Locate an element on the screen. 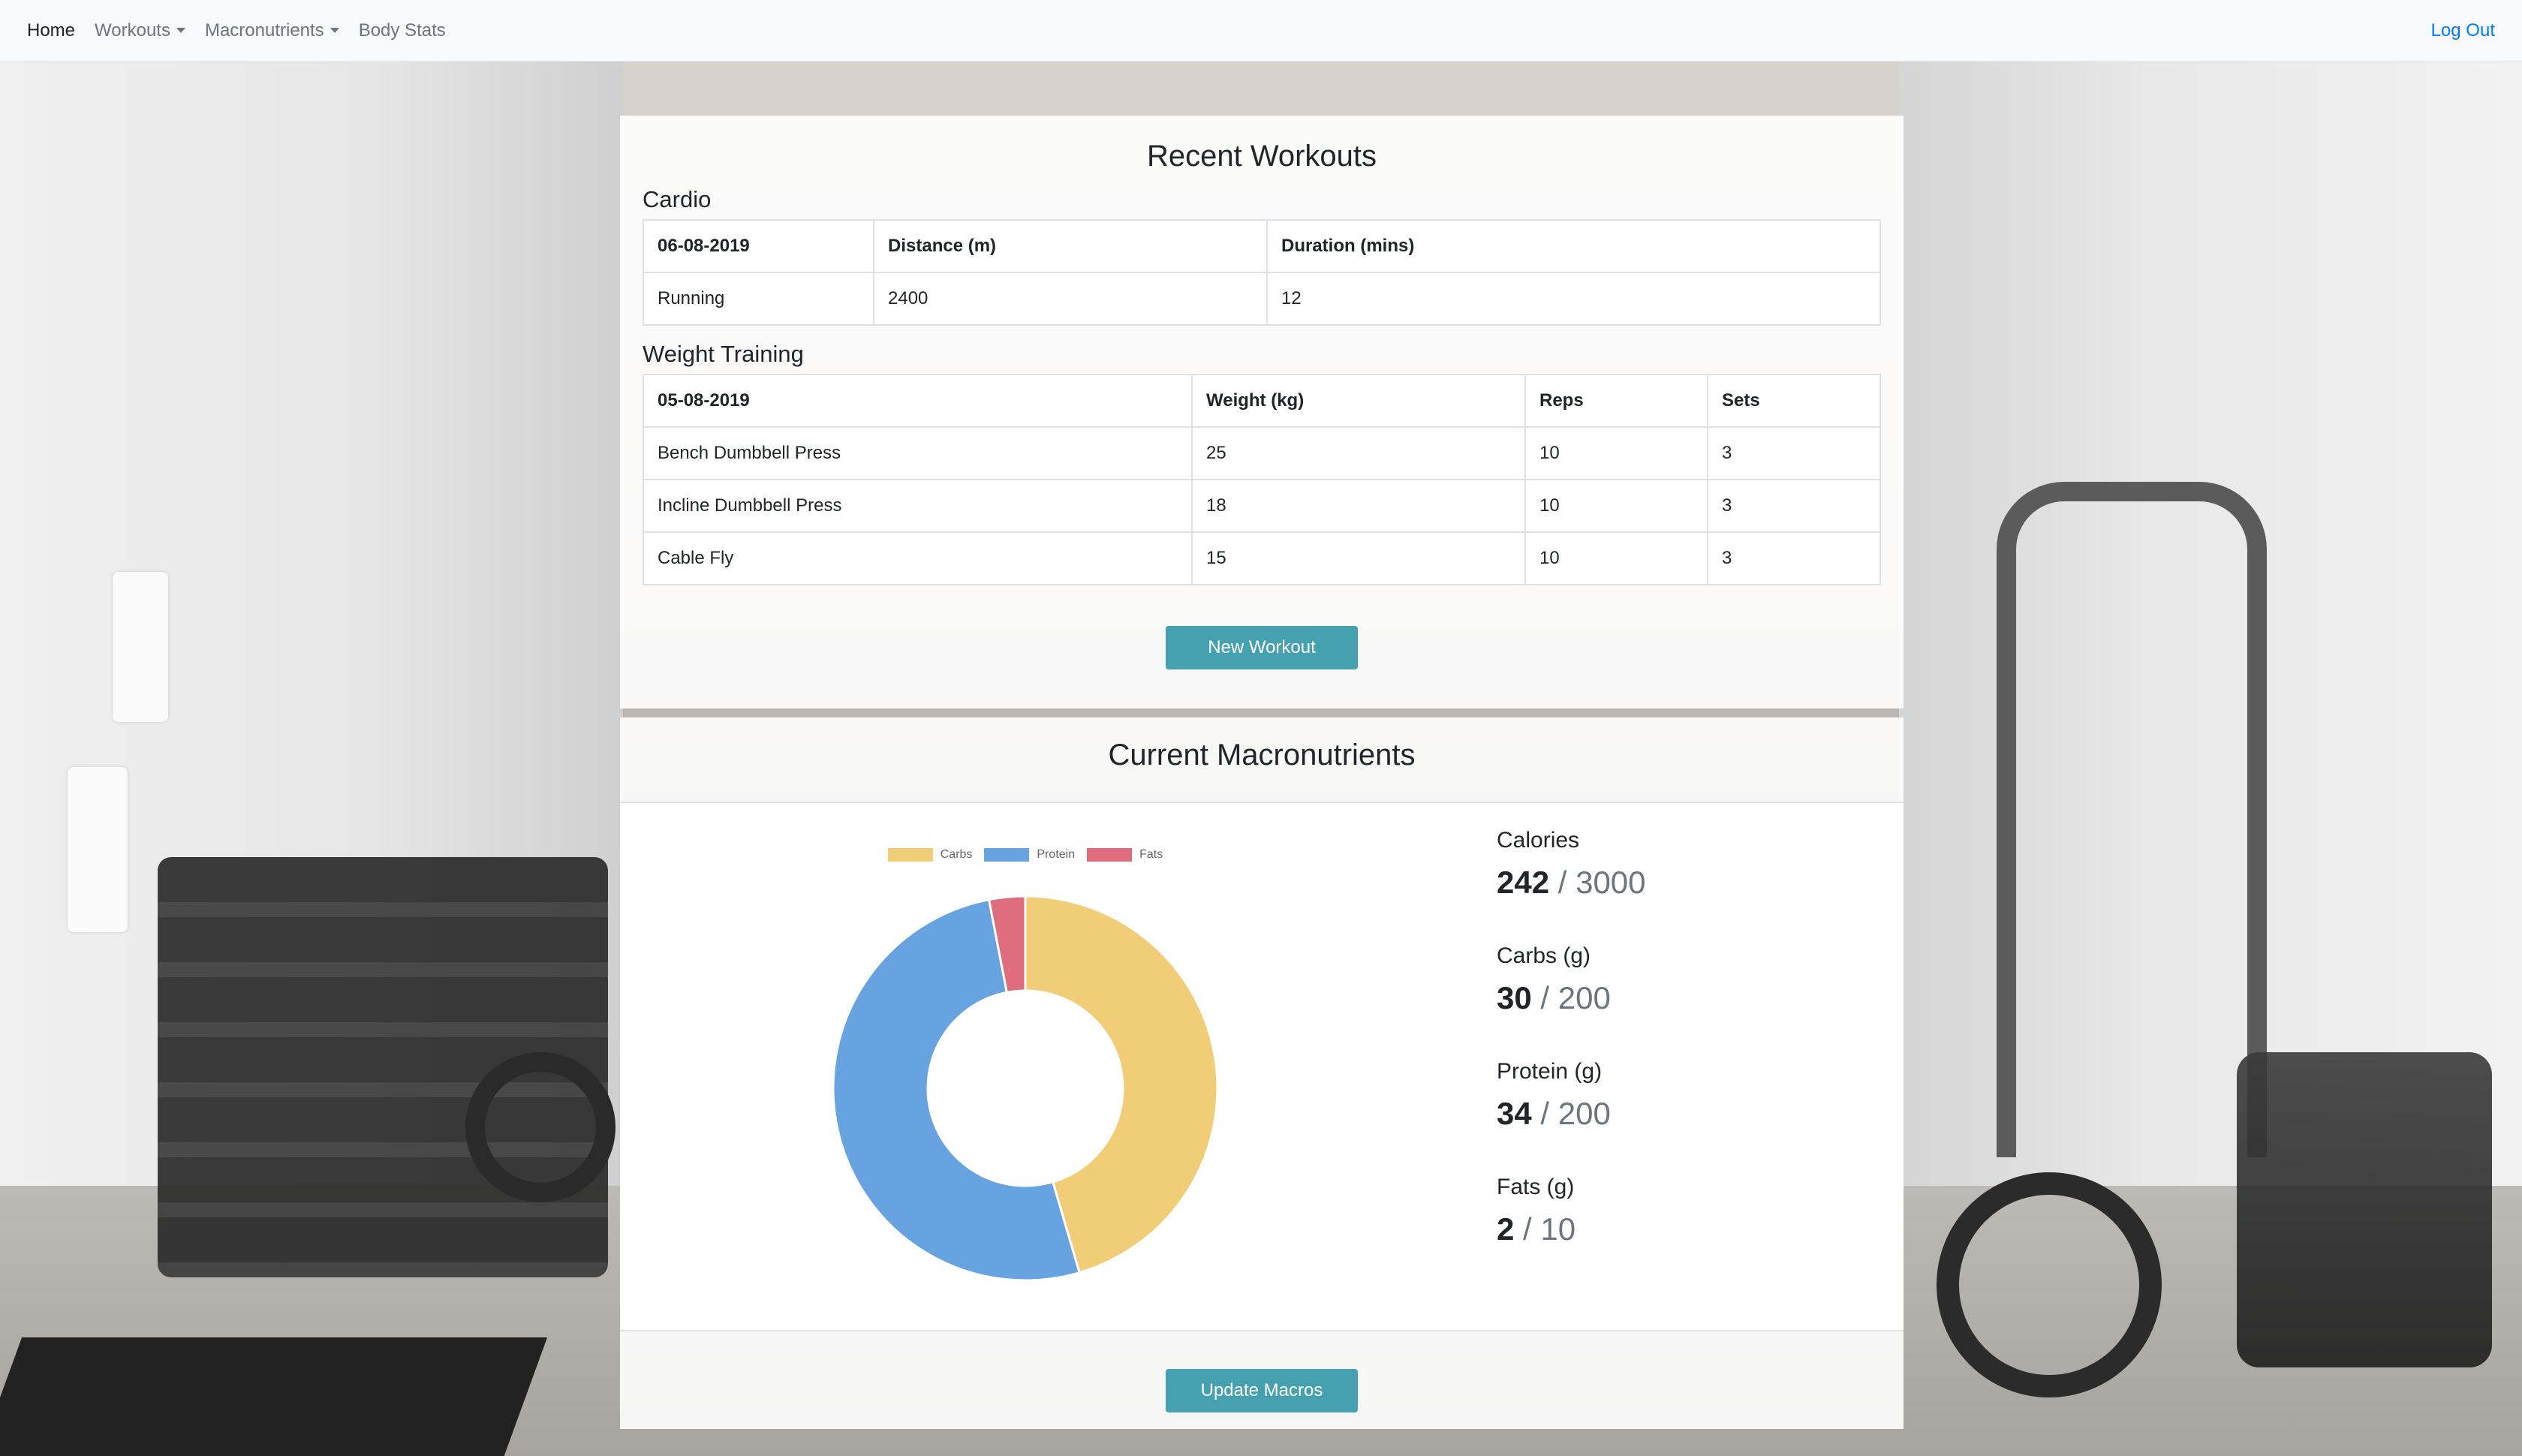  stat-current: 2 is located at coordinates (1506, 1229).